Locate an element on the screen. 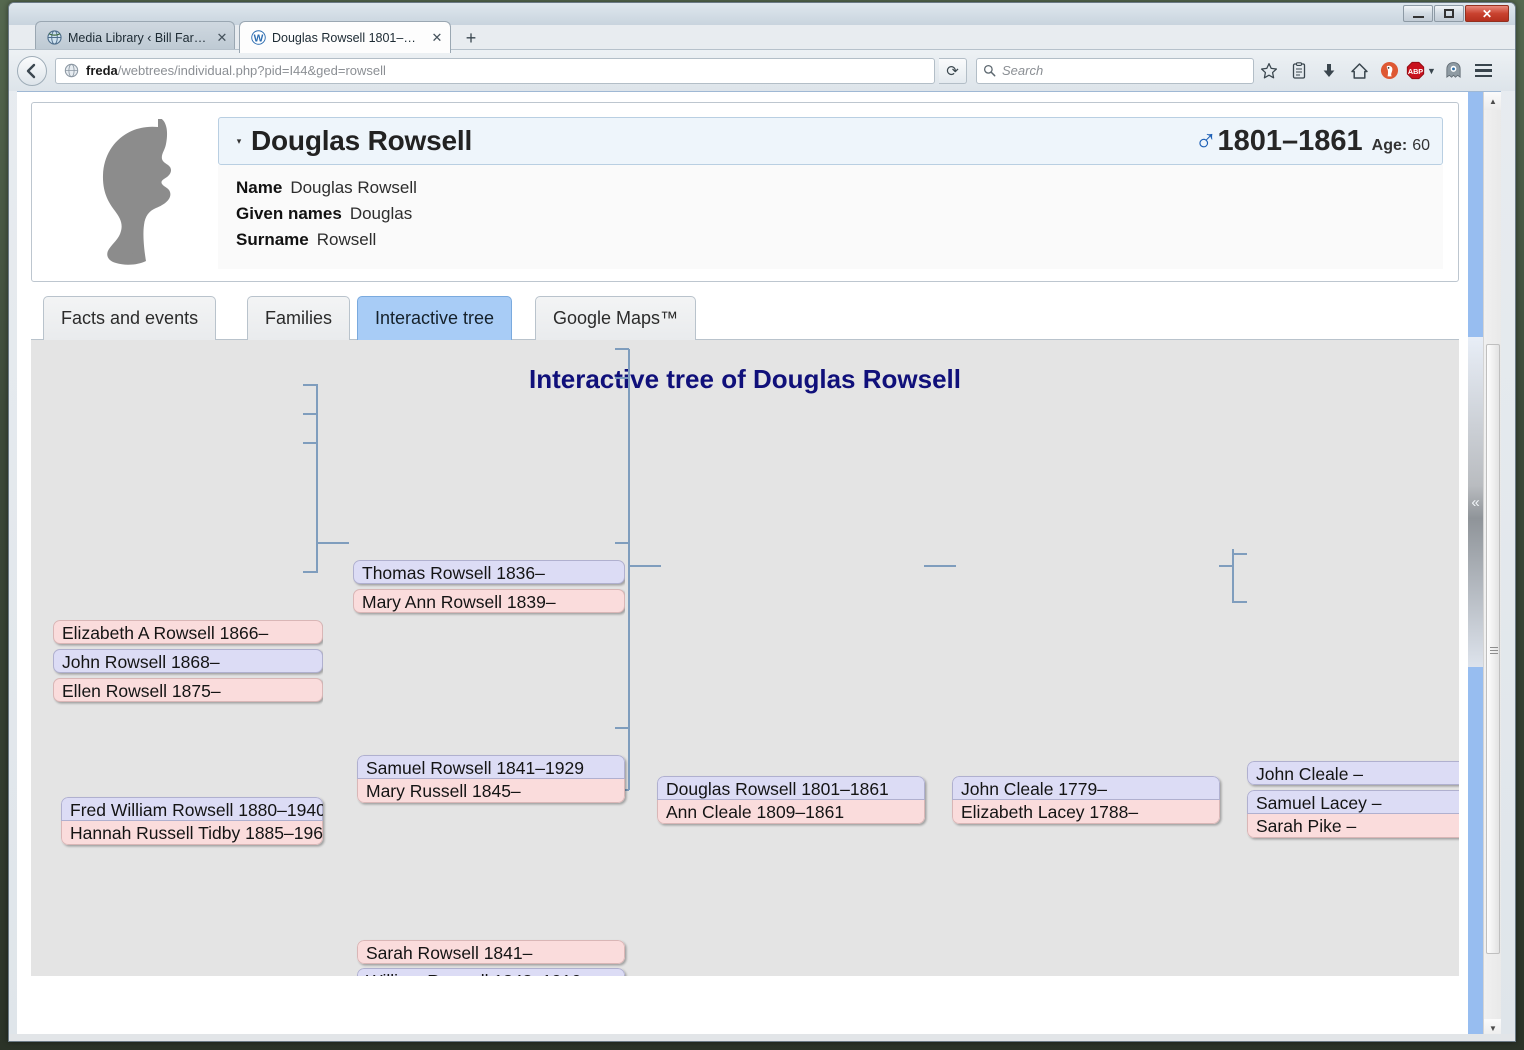  search-input: Search is located at coordinates (1115, 70).